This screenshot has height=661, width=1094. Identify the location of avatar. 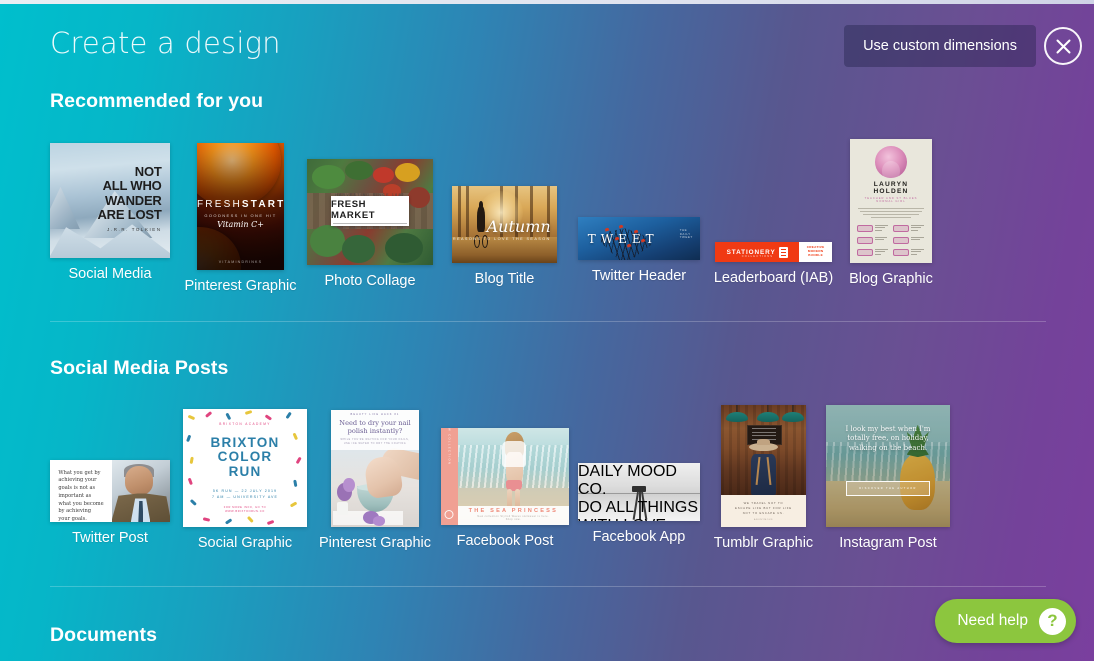
(891, 162).